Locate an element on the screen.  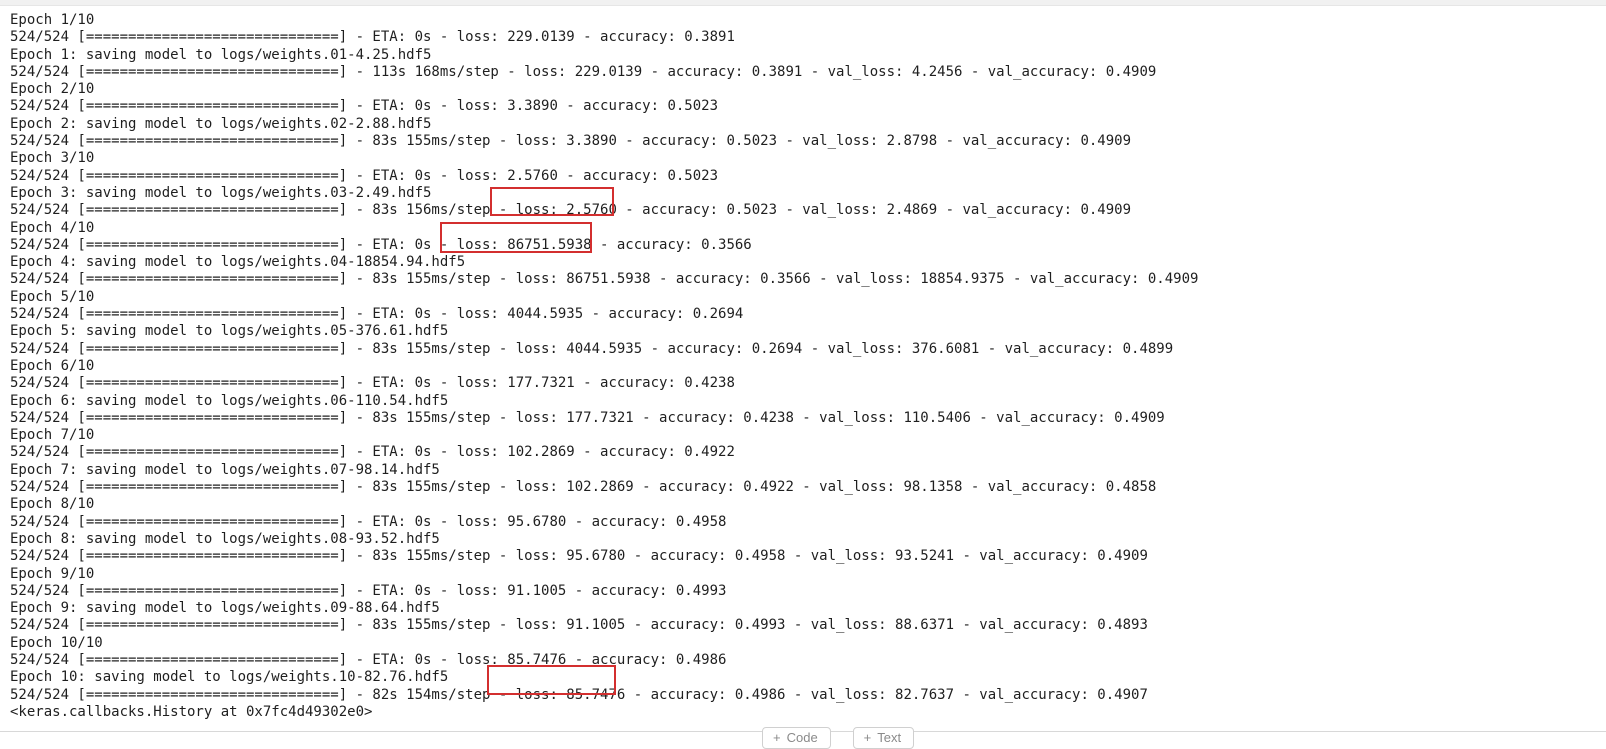
add-cell-bar: + Code + Text is located at coordinates (838, 738).